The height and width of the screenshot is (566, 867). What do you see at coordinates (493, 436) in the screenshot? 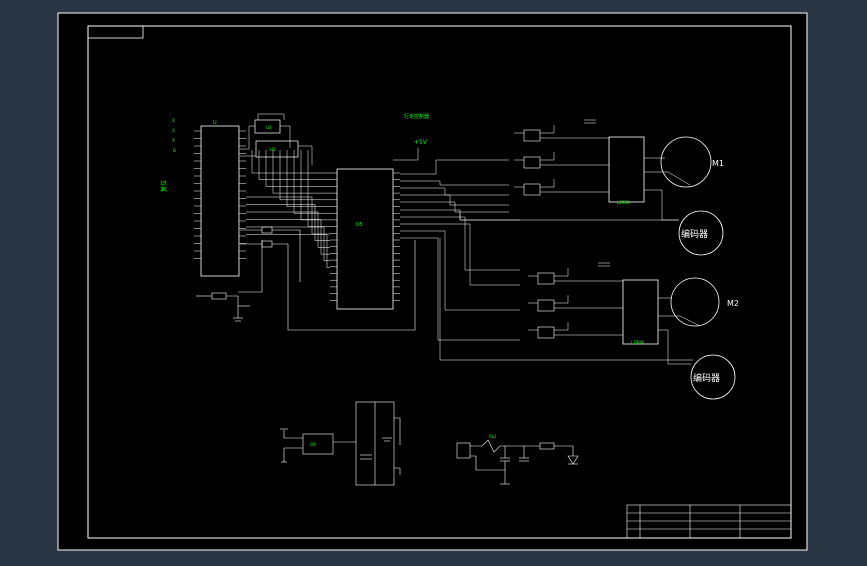
I see `svg-text: Ra1` at bounding box center [493, 436].